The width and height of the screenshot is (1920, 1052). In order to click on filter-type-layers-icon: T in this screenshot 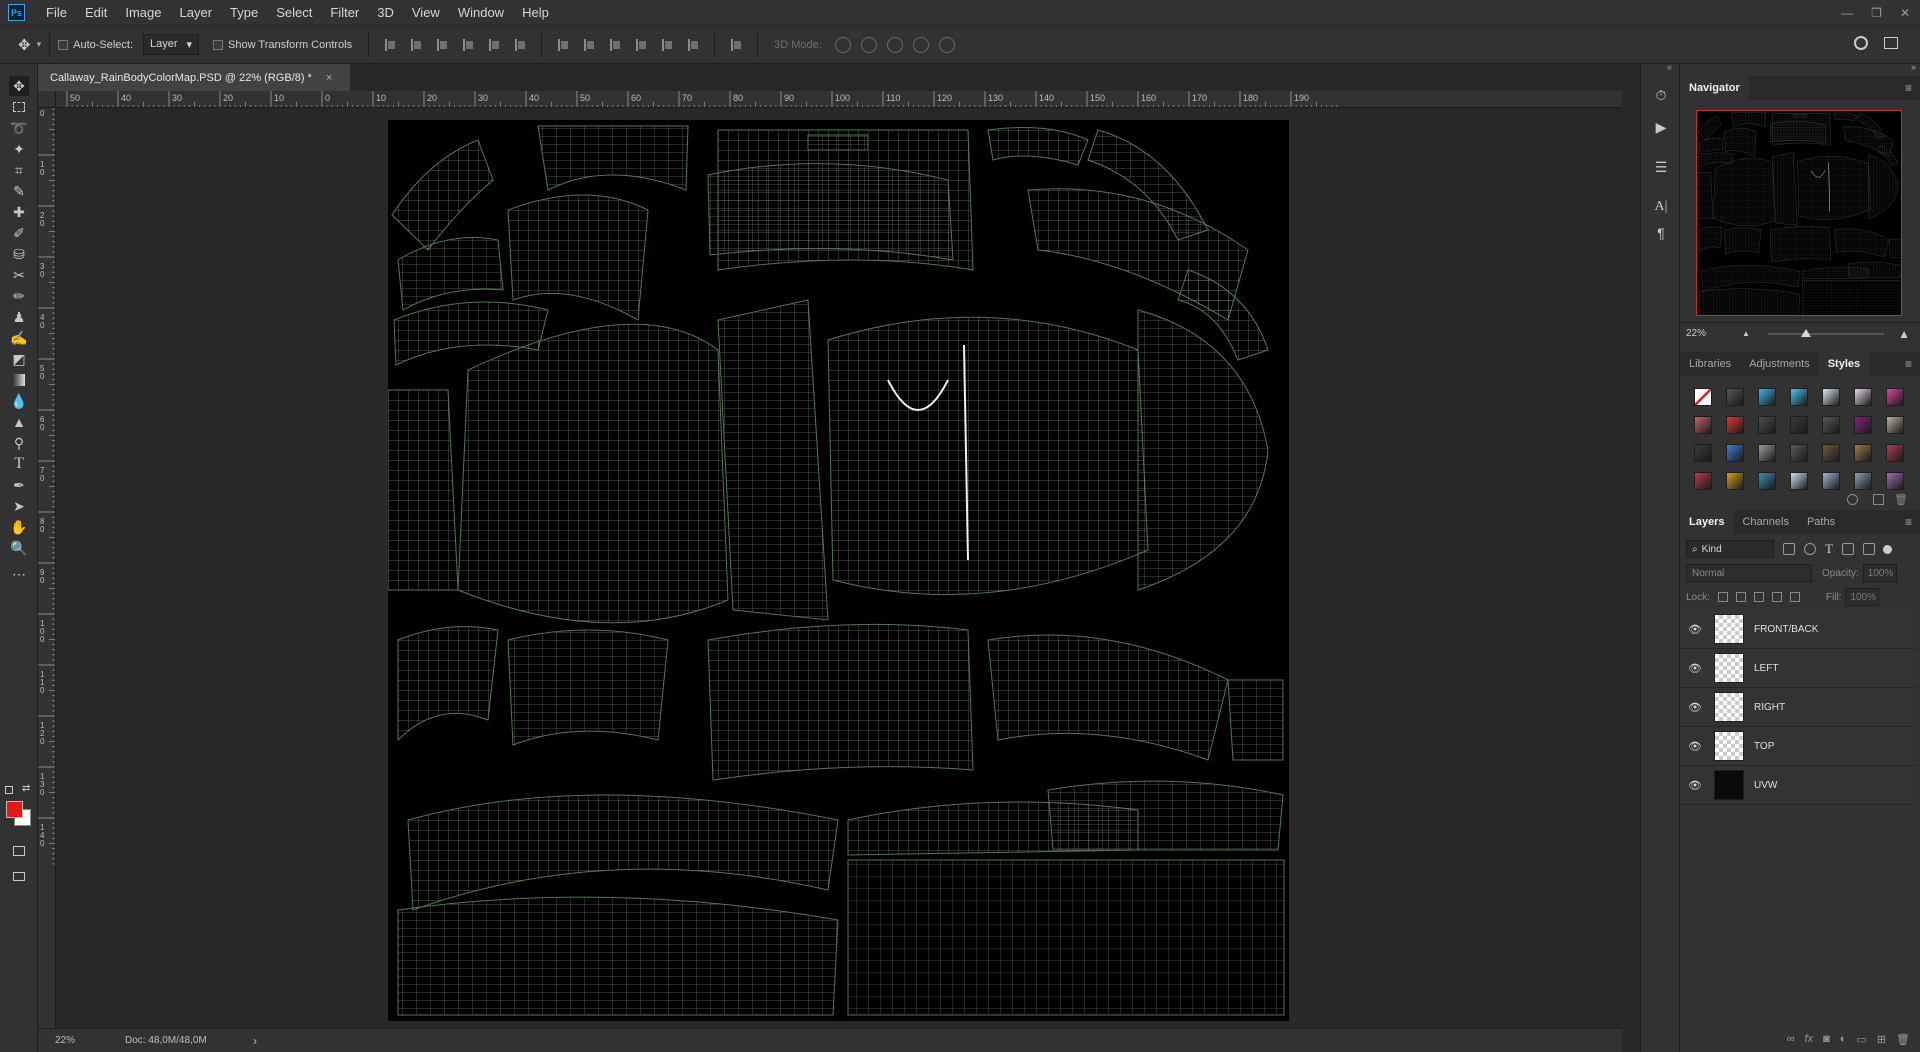, I will do `click(1829, 549)`.